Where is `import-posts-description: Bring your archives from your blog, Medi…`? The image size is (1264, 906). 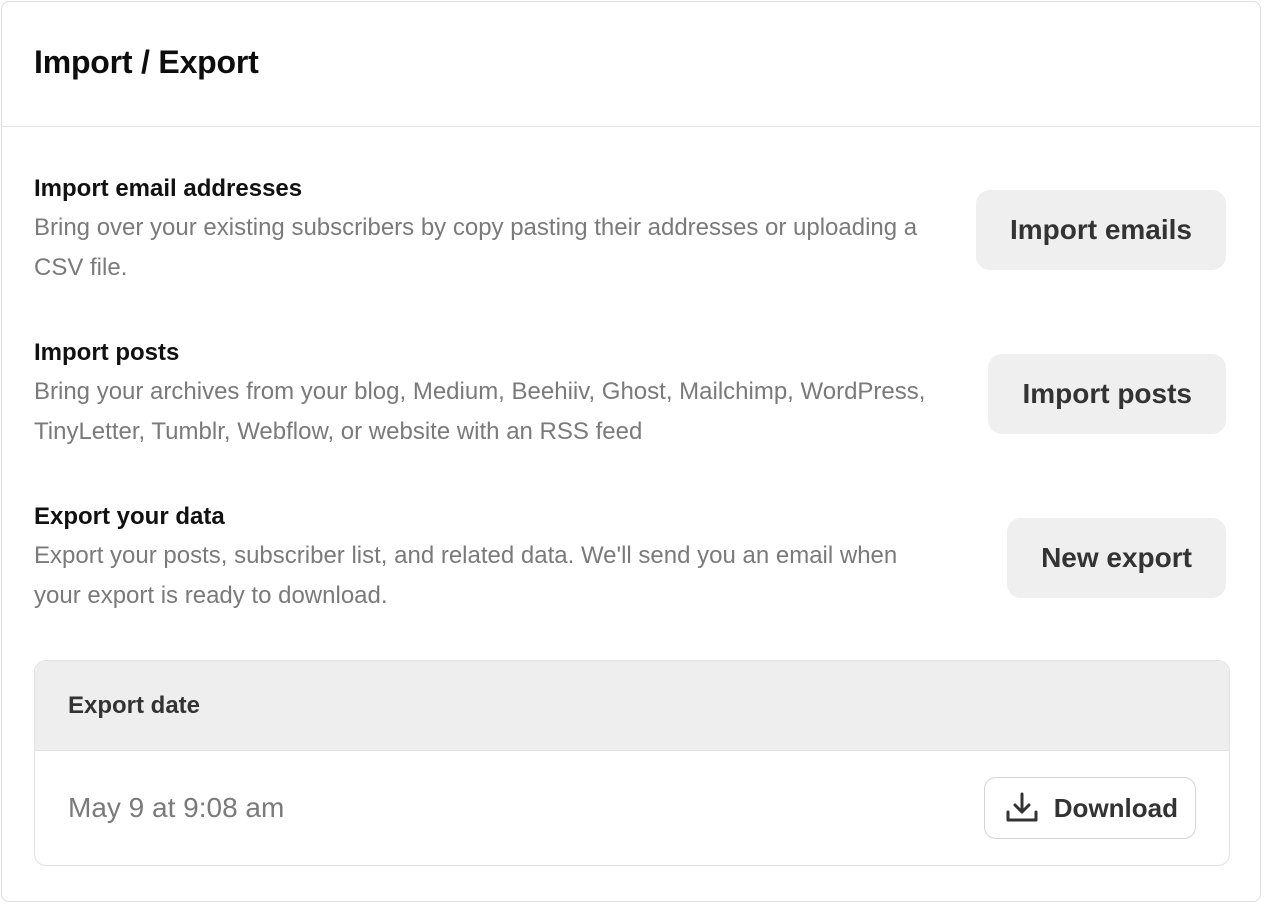
import-posts-description: Bring your archives from your blog, Medi… is located at coordinates (480, 411).